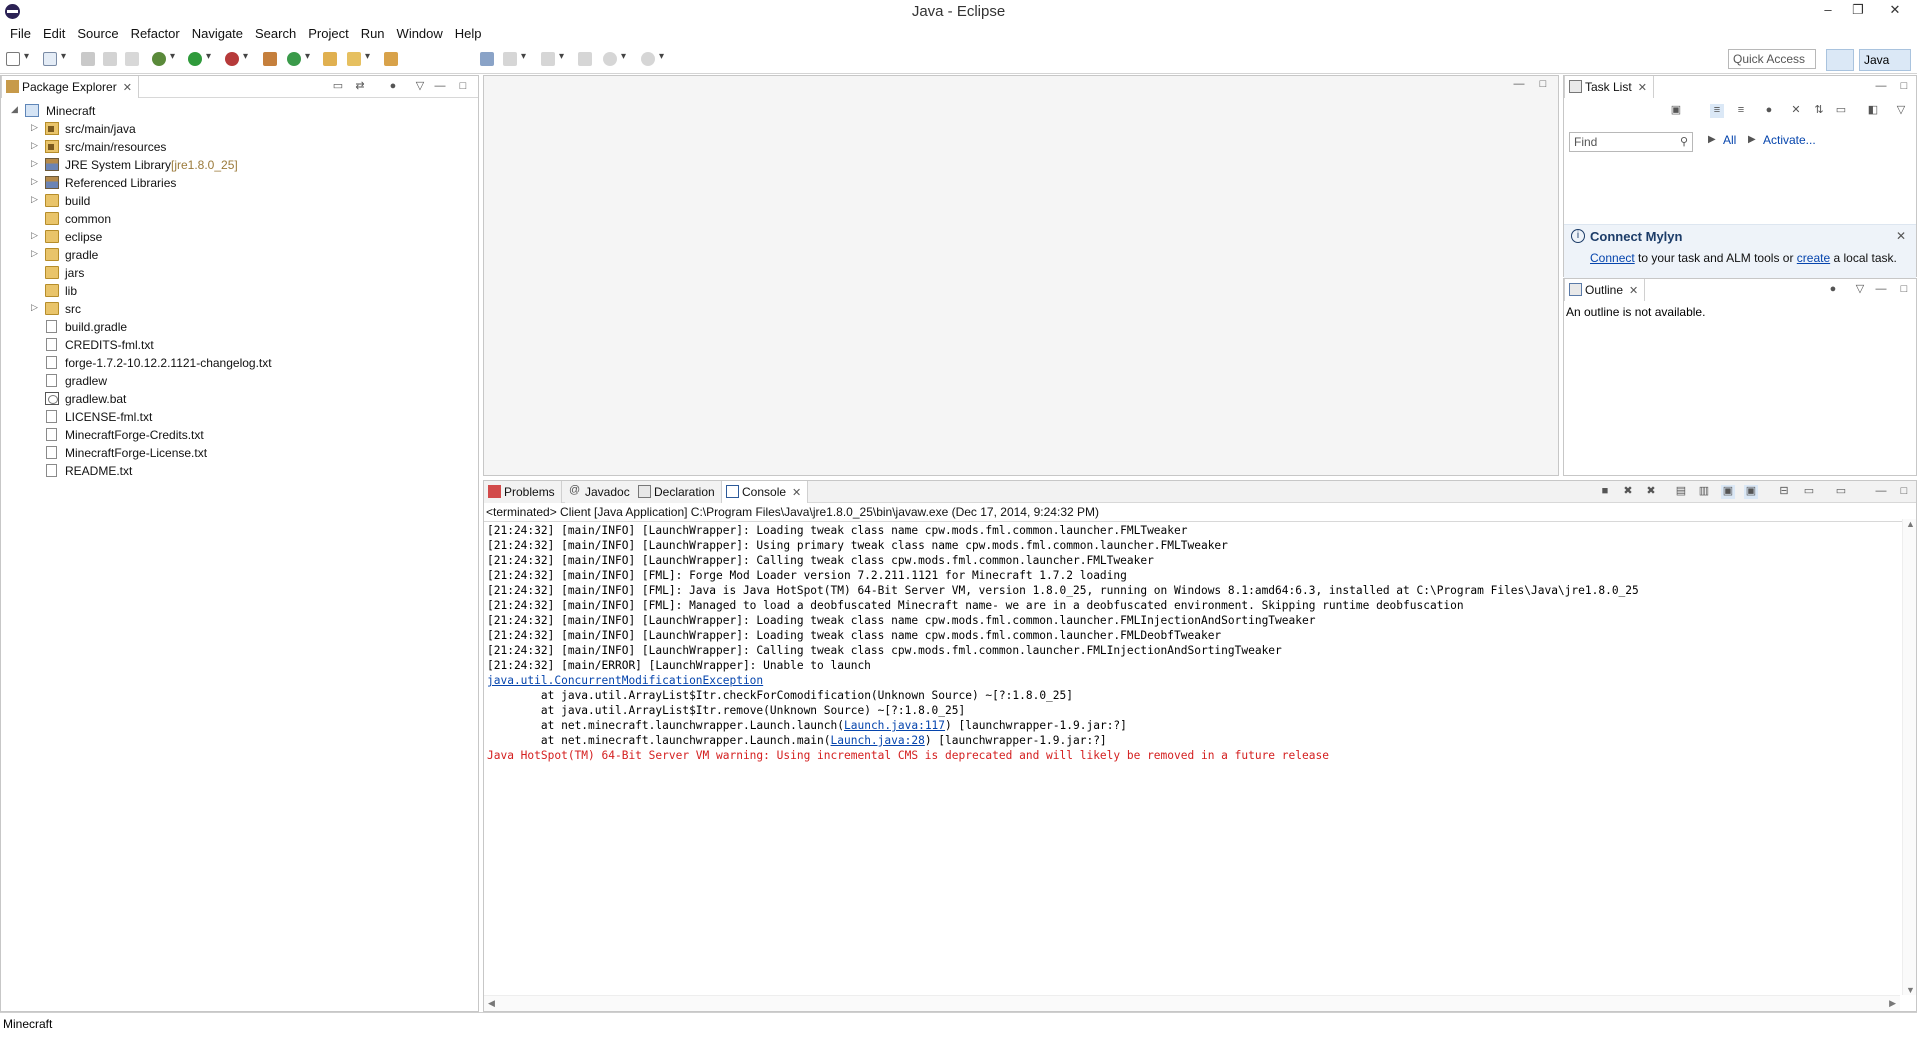 This screenshot has height=1041, width=1917. What do you see at coordinates (523, 492) in the screenshot?
I see `tab-problems: Problems` at bounding box center [523, 492].